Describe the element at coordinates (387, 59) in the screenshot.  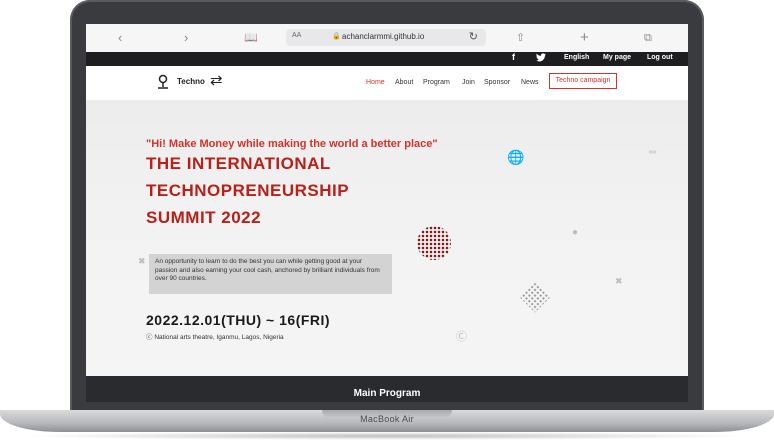
I see `utility-bar: f English My page Log out` at that location.